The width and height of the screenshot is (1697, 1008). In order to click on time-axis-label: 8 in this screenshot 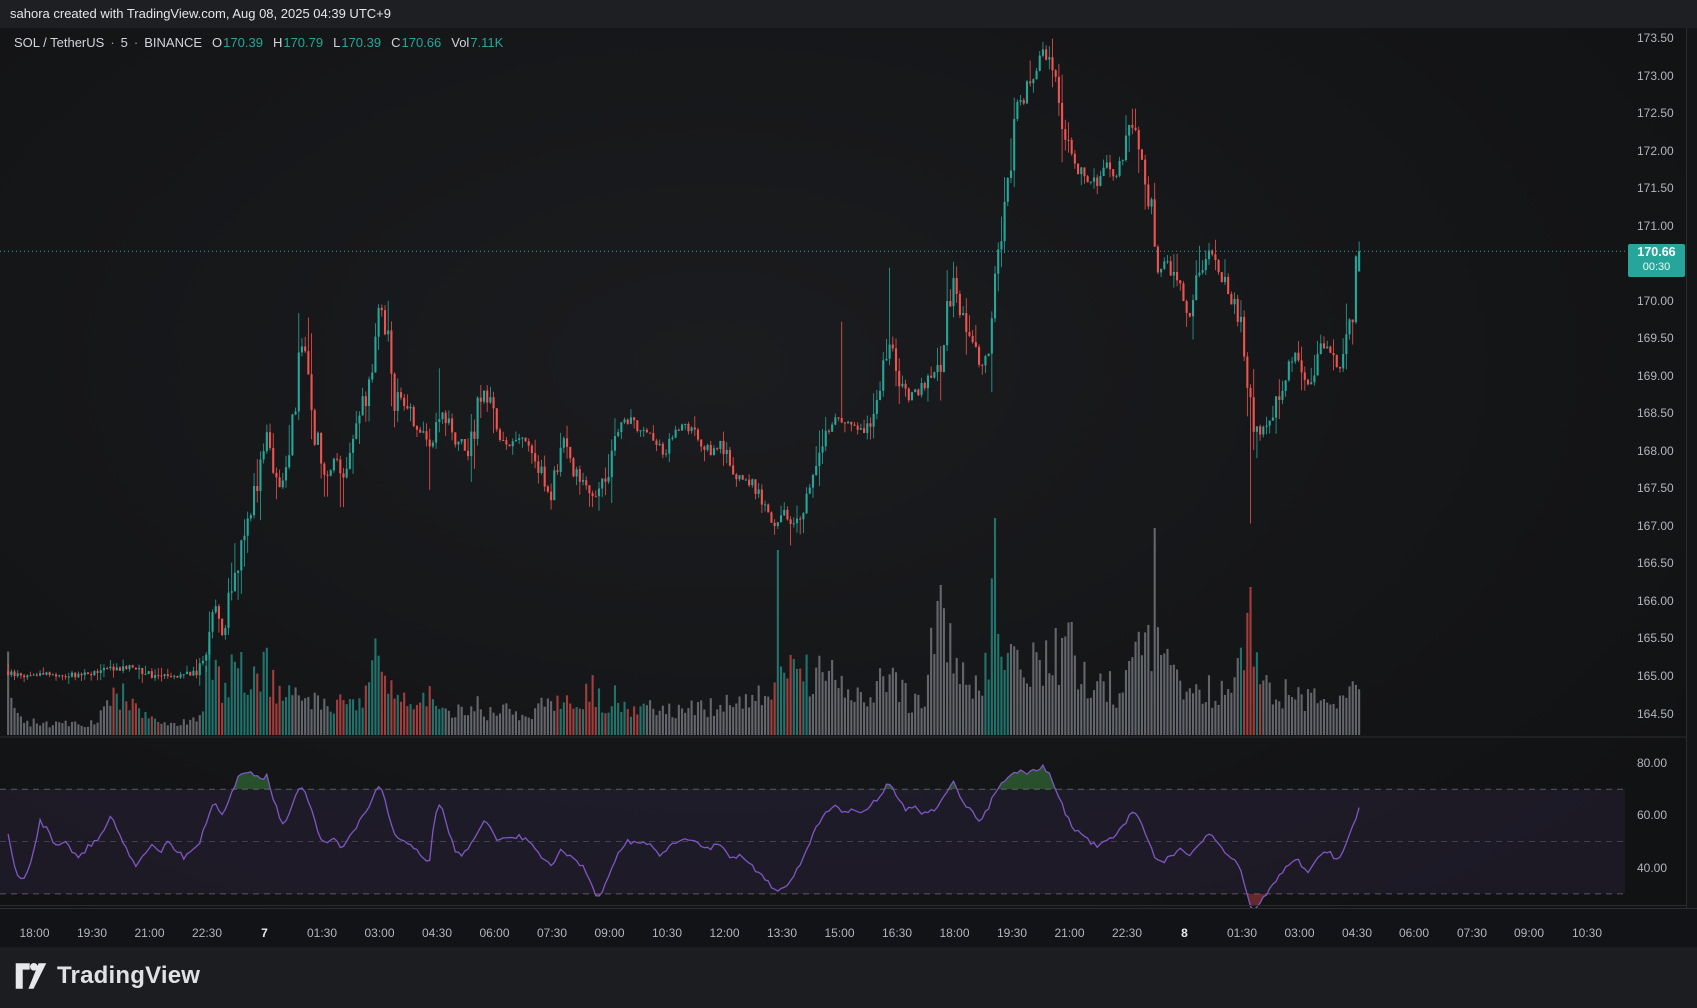, I will do `click(1184, 933)`.